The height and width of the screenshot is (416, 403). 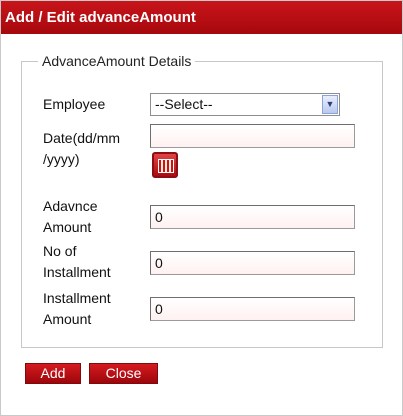 What do you see at coordinates (252, 217) in the screenshot?
I see `advance-amount-input` at bounding box center [252, 217].